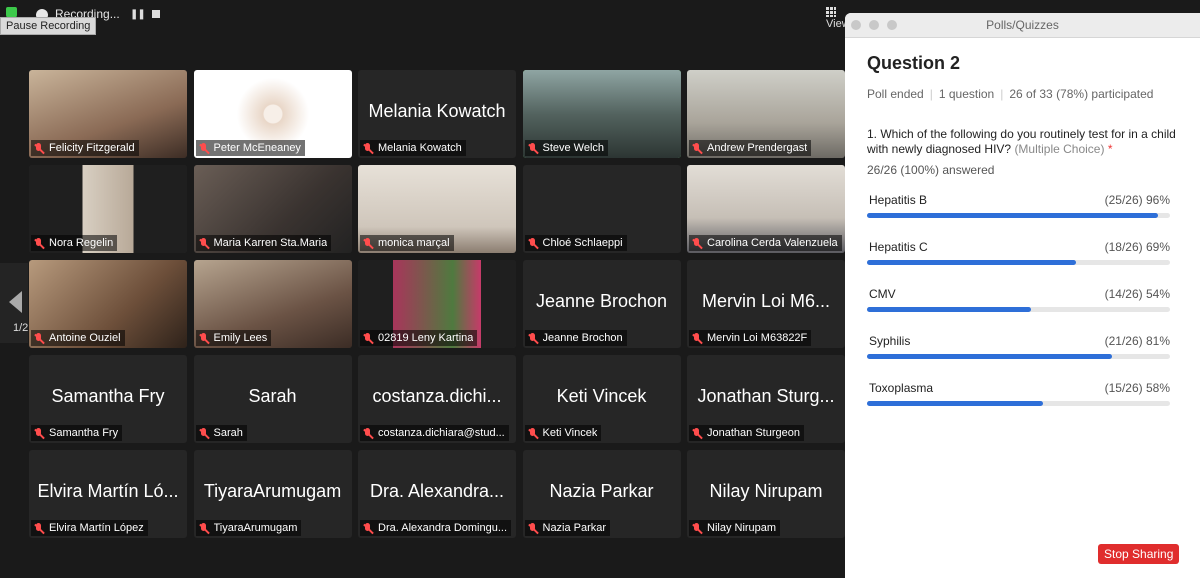 This screenshot has height=578, width=1200. Describe the element at coordinates (426, 338) in the screenshot. I see `participant-name: 02819 Leny Kartina` at that location.